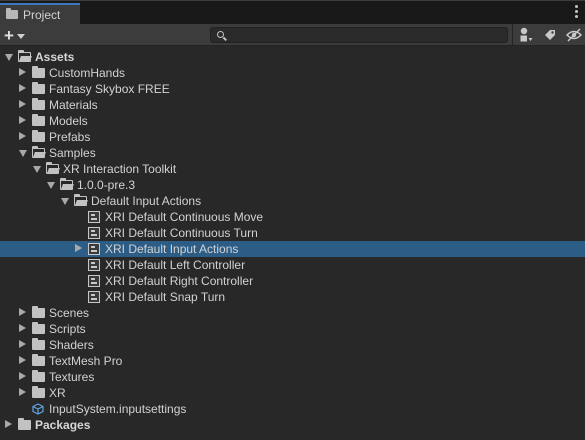 The width and height of the screenshot is (585, 440). Describe the element at coordinates (292, 265) in the screenshot. I see `tree-item-xri-default-left-controller: XRI Default Left Controller` at that location.